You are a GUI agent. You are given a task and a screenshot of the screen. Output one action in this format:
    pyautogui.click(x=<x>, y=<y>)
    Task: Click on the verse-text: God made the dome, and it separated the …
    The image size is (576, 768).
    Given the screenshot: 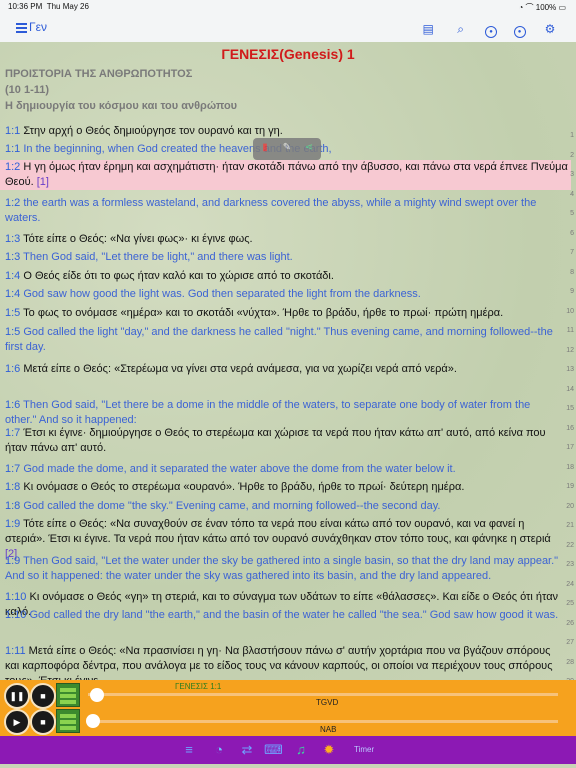 What is the action you would take?
    pyautogui.click(x=239, y=469)
    